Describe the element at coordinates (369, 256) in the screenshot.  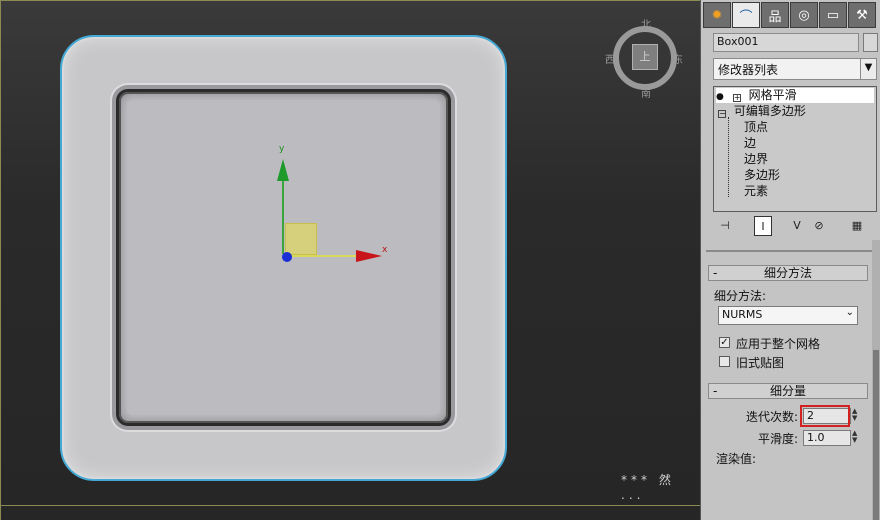
I see `gizmo-x-arrow` at that location.